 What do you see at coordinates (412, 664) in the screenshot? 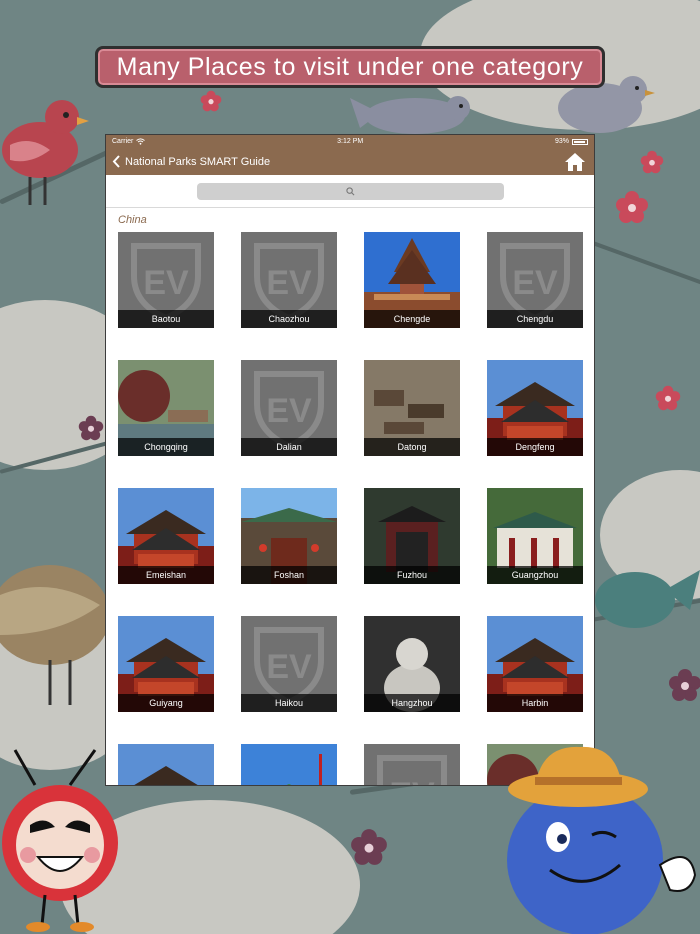
I see `place-tile: Hangzhou` at bounding box center [412, 664].